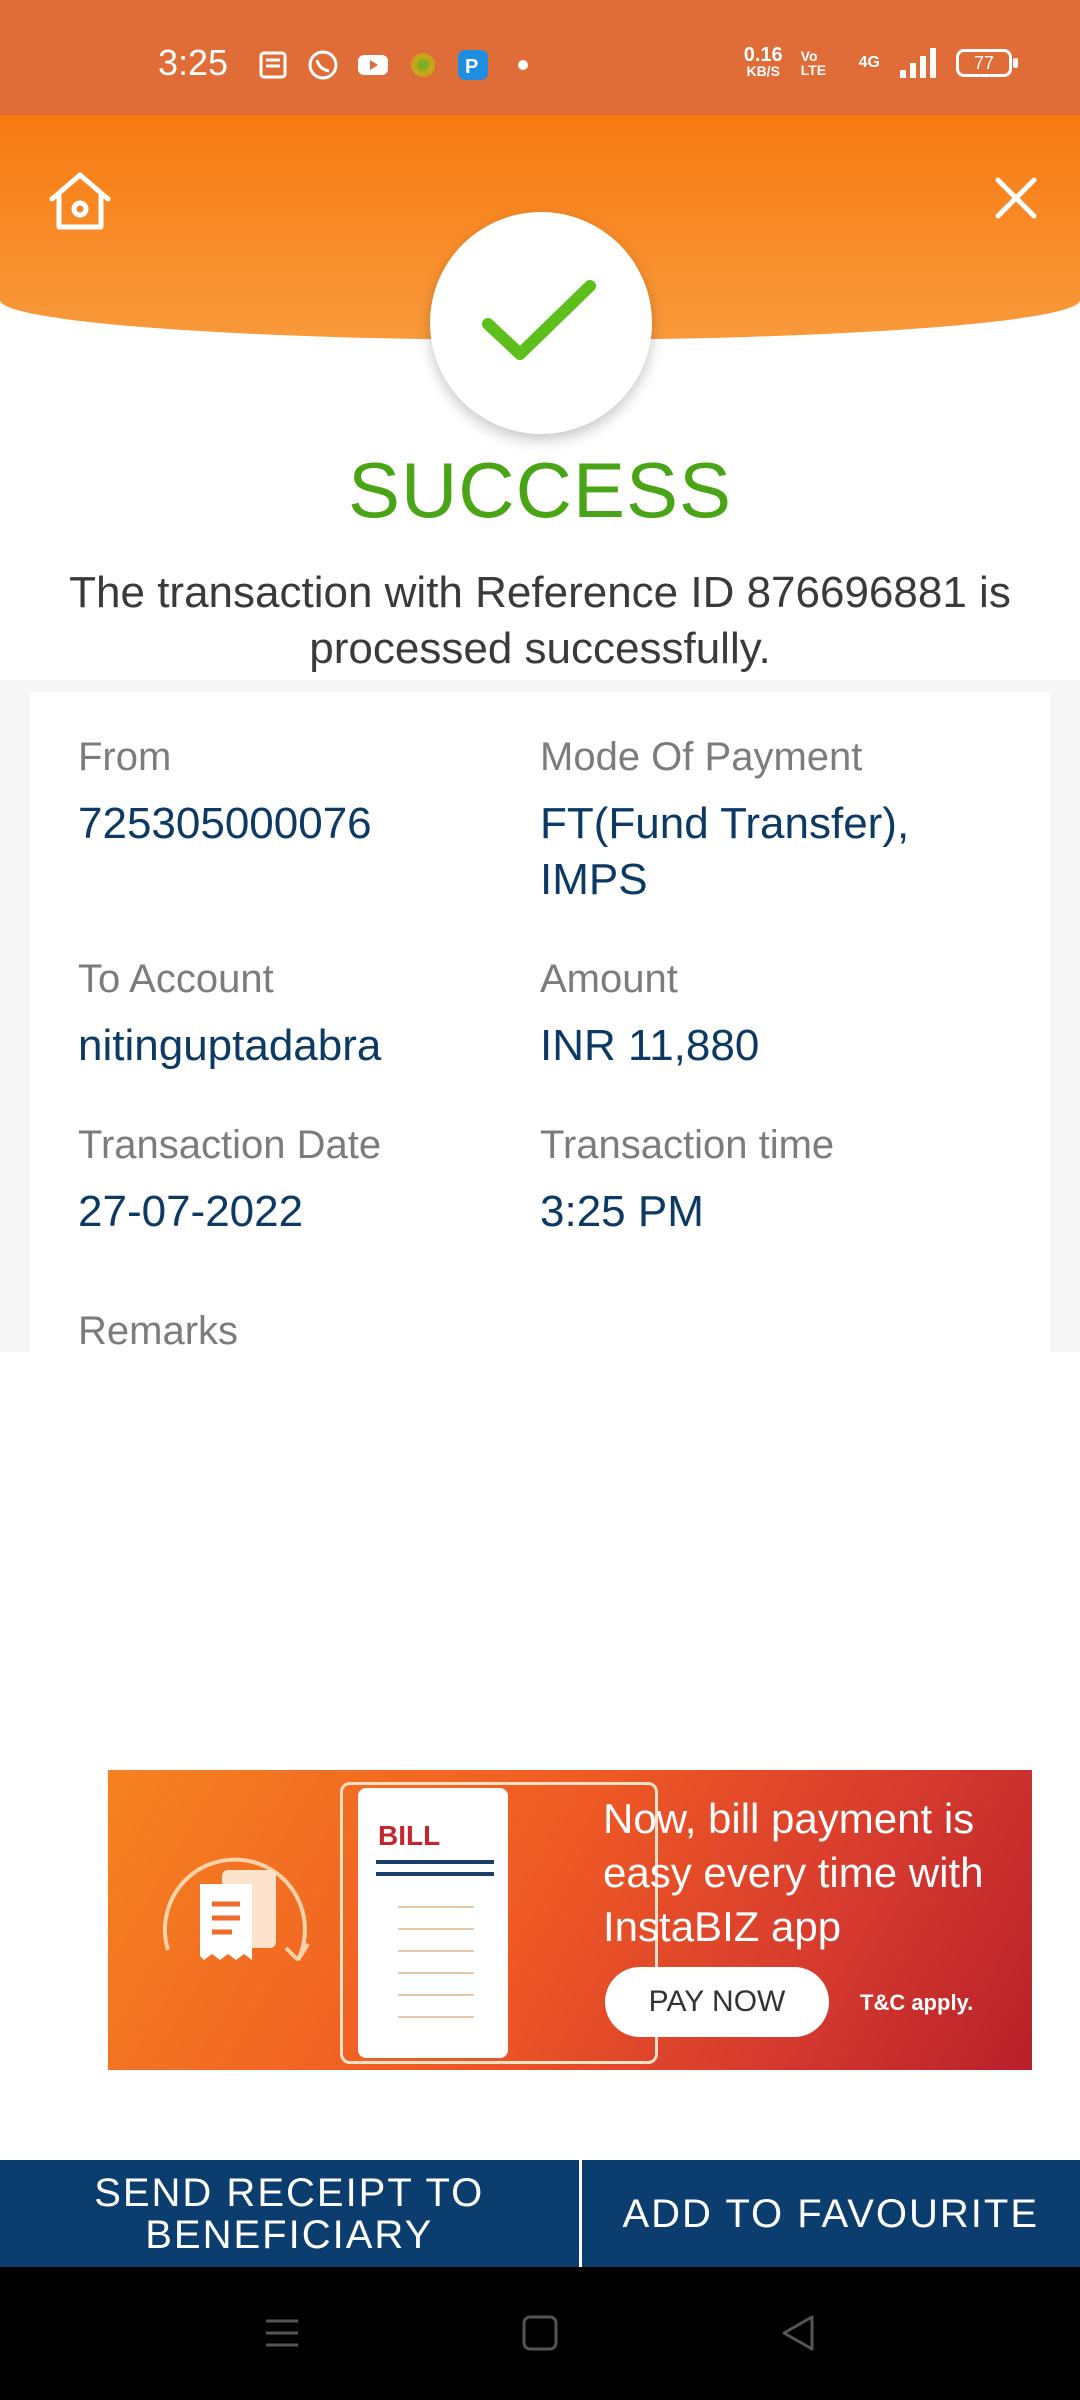 The height and width of the screenshot is (2400, 1080). I want to click on back-icon, so click(798, 2333).